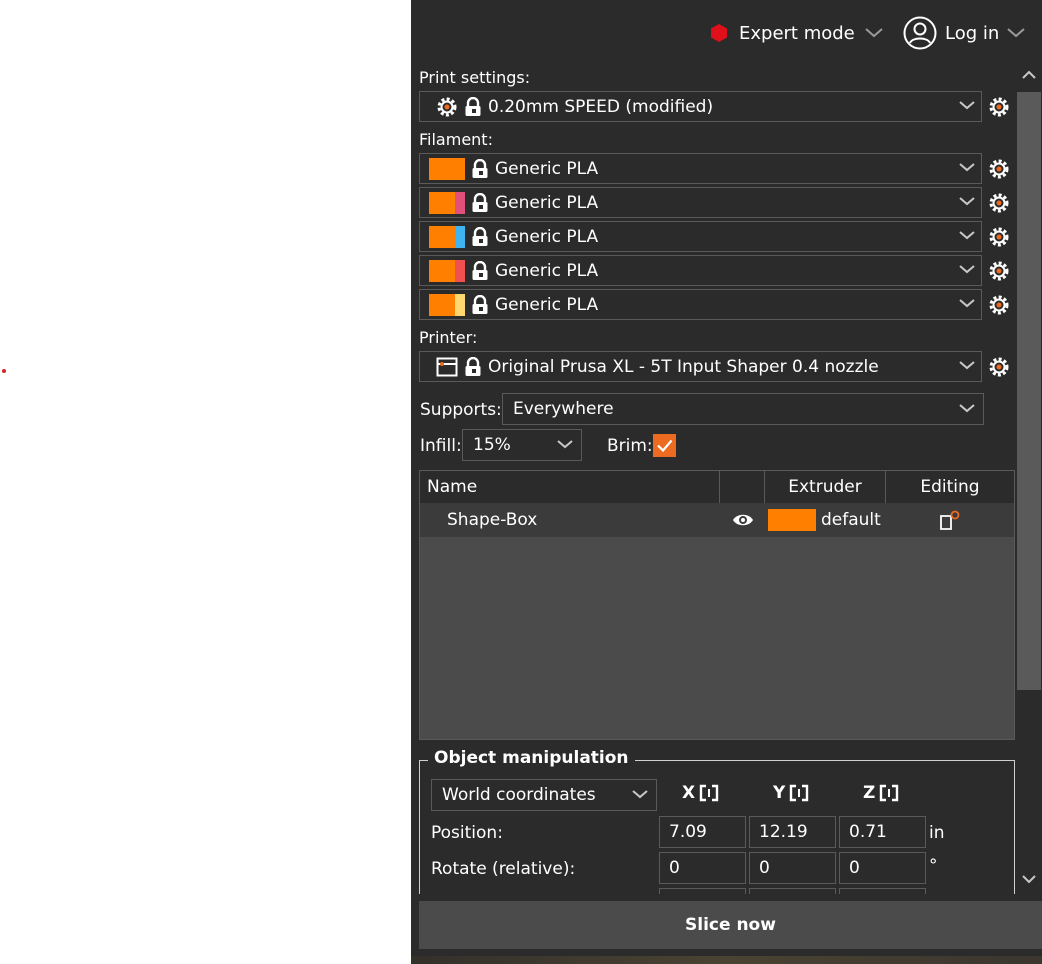  What do you see at coordinates (702, 832) in the screenshot?
I see `position-x-field: 7.09` at bounding box center [702, 832].